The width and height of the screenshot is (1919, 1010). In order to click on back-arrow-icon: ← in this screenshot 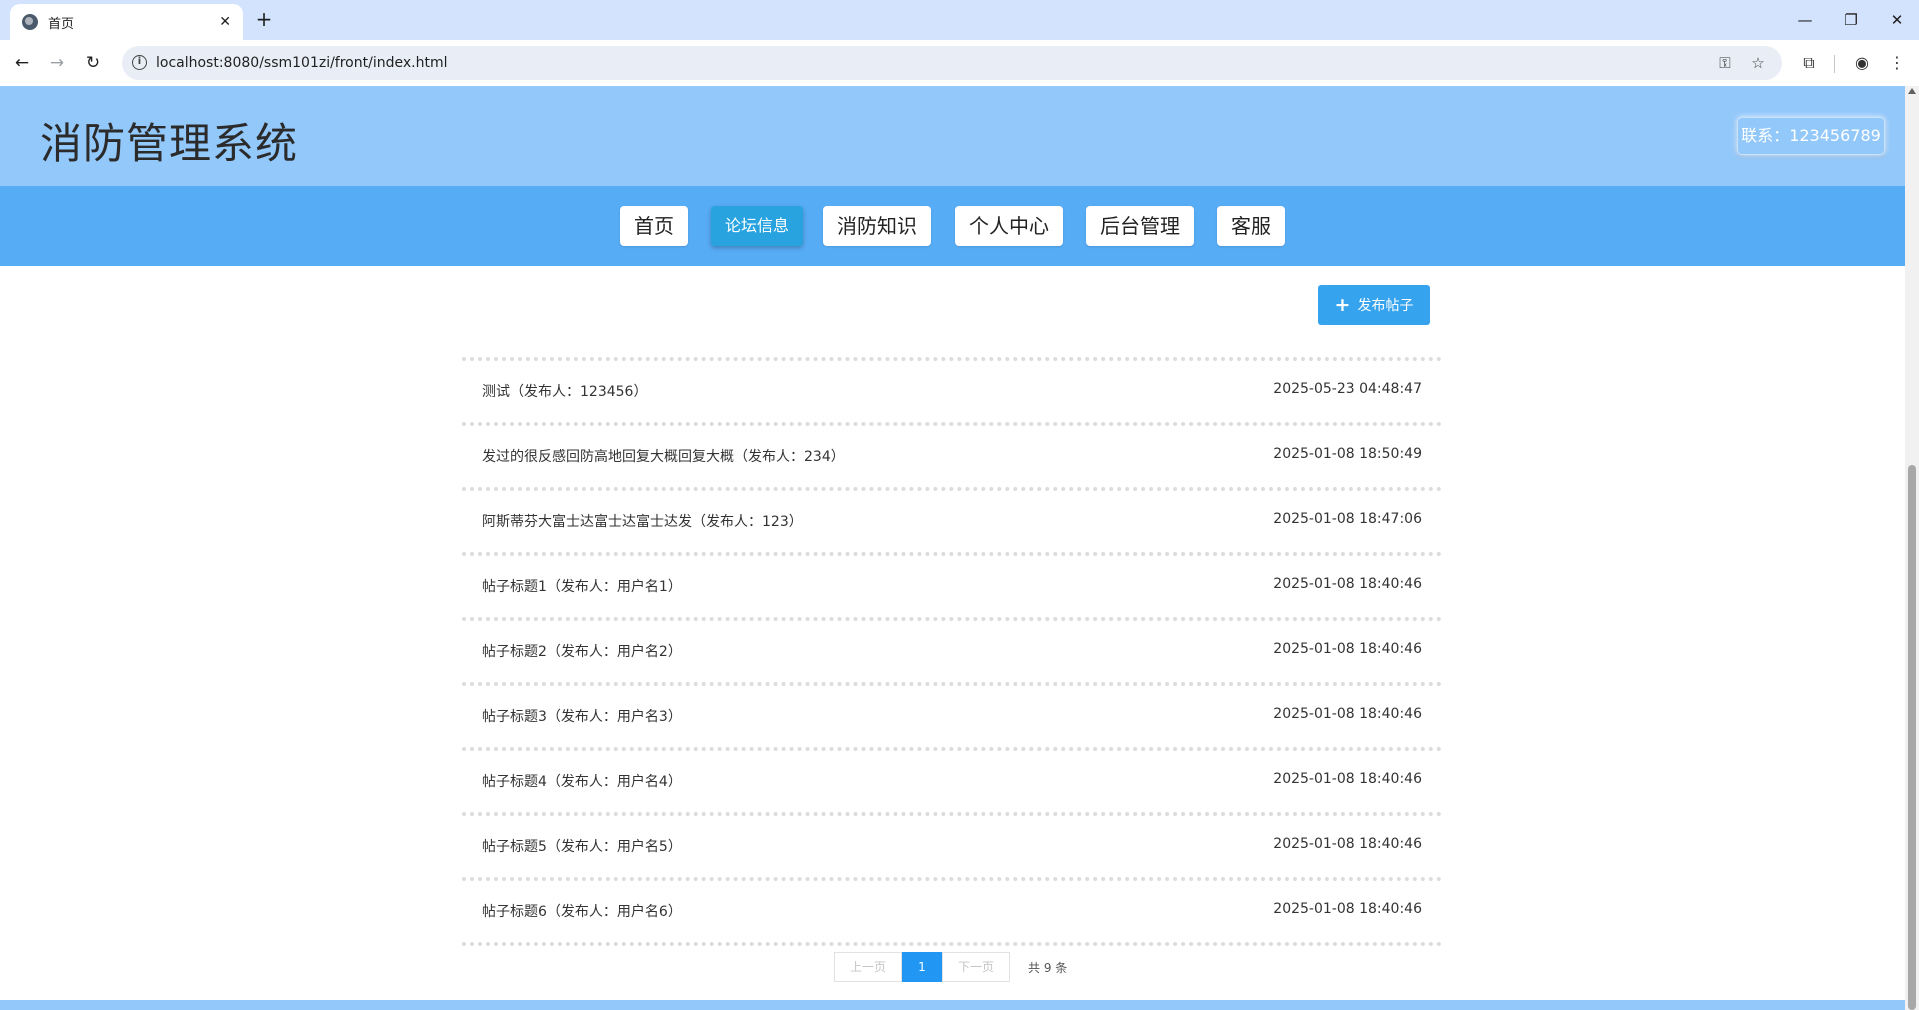, I will do `click(22, 63)`.